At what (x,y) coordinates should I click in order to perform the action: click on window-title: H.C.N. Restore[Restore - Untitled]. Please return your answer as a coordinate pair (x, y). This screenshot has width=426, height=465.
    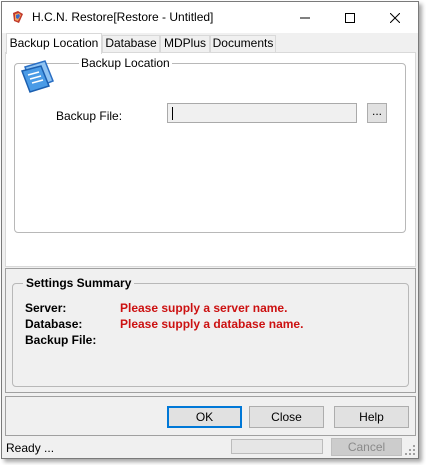
    Looking at the image, I should click on (123, 17).